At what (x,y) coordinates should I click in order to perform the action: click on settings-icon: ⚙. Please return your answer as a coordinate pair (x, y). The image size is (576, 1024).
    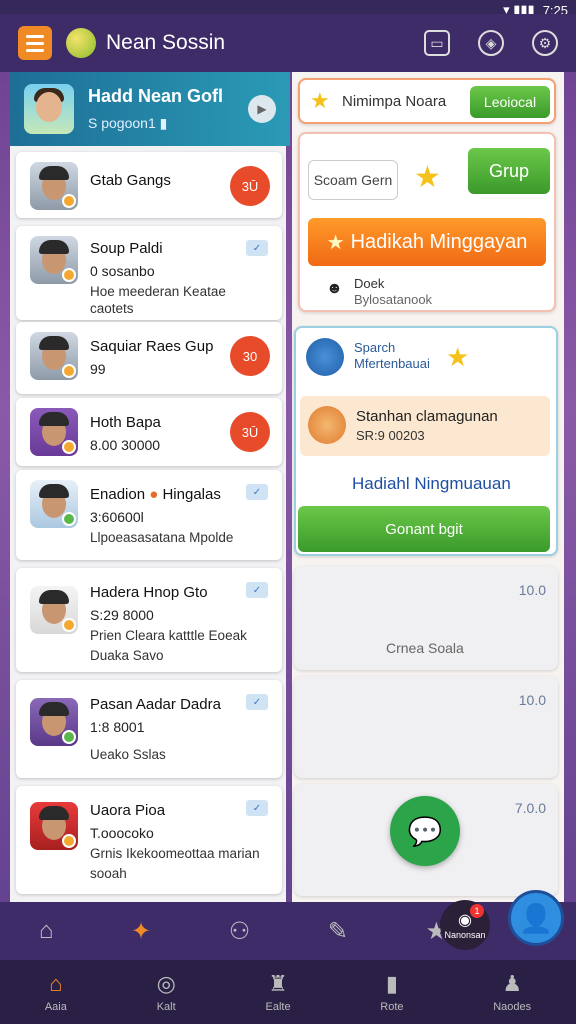
    Looking at the image, I should click on (545, 43).